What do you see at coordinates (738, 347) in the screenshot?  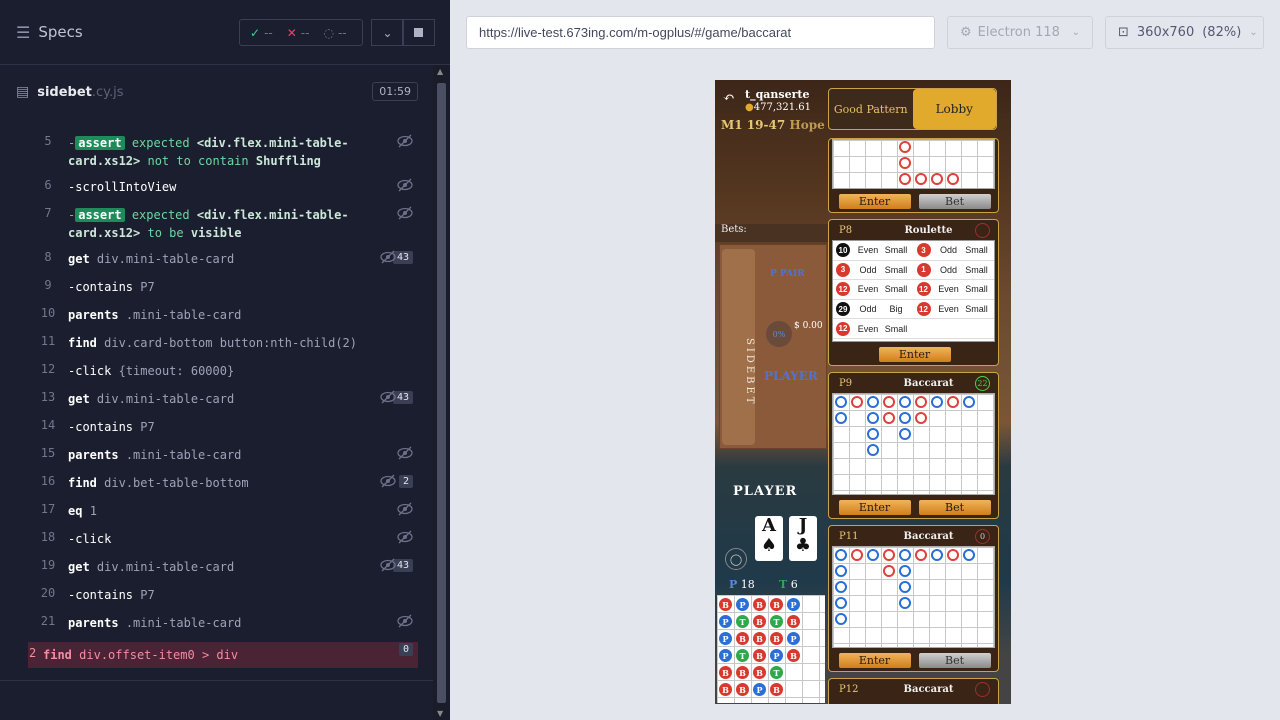 I see `sidebet-button: SIDEBET` at bounding box center [738, 347].